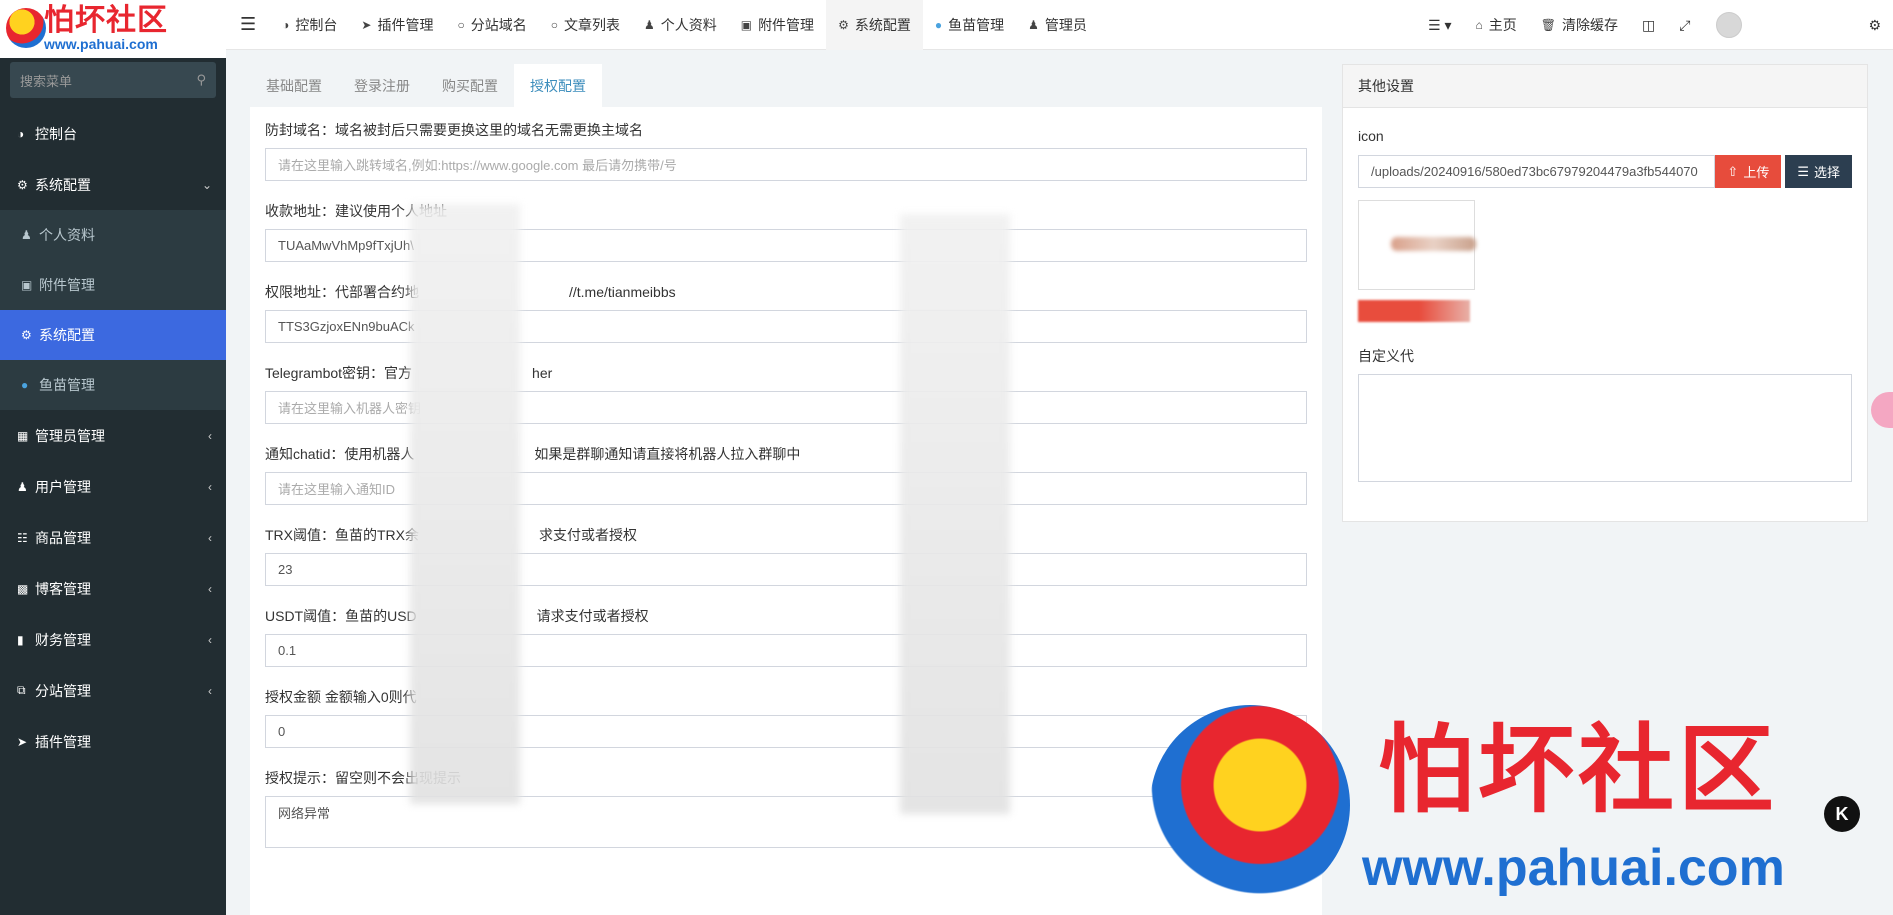 This screenshot has width=1893, height=915. I want to click on topnav-admin: ♟ 管理员, so click(1057, 25).